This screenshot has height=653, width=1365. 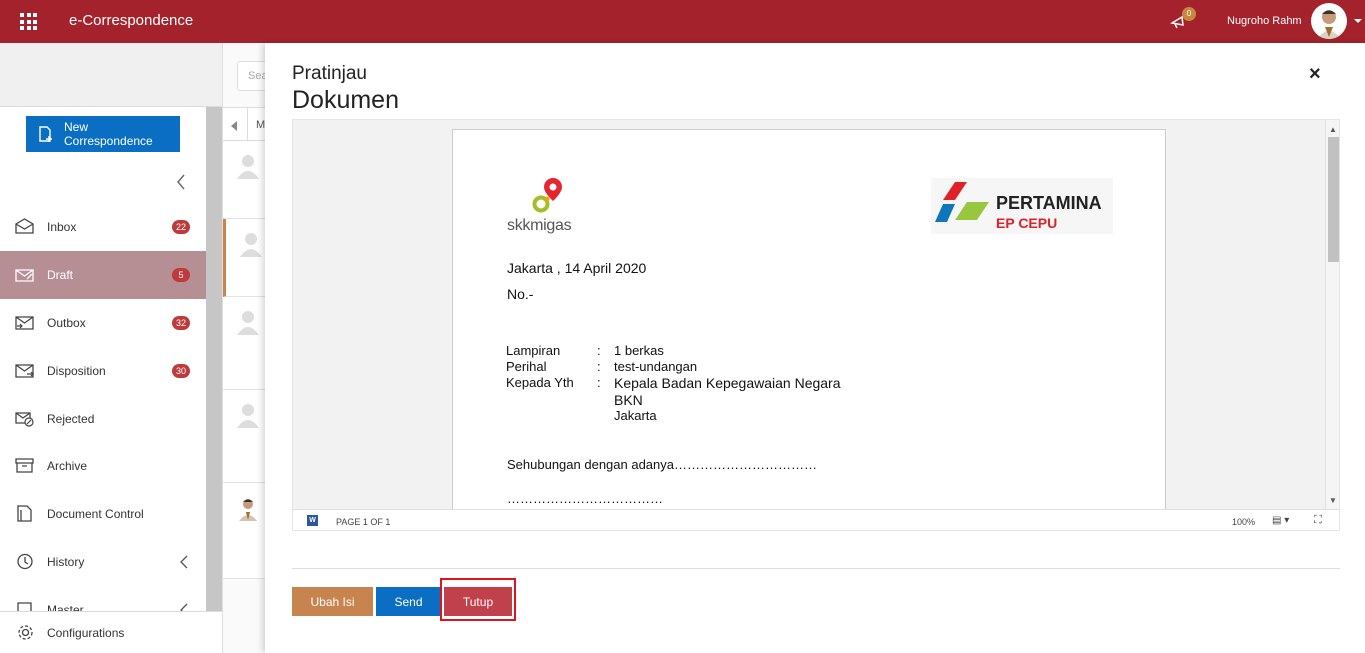 What do you see at coordinates (181, 323) in the screenshot?
I see `outbox-count-badge: 32` at bounding box center [181, 323].